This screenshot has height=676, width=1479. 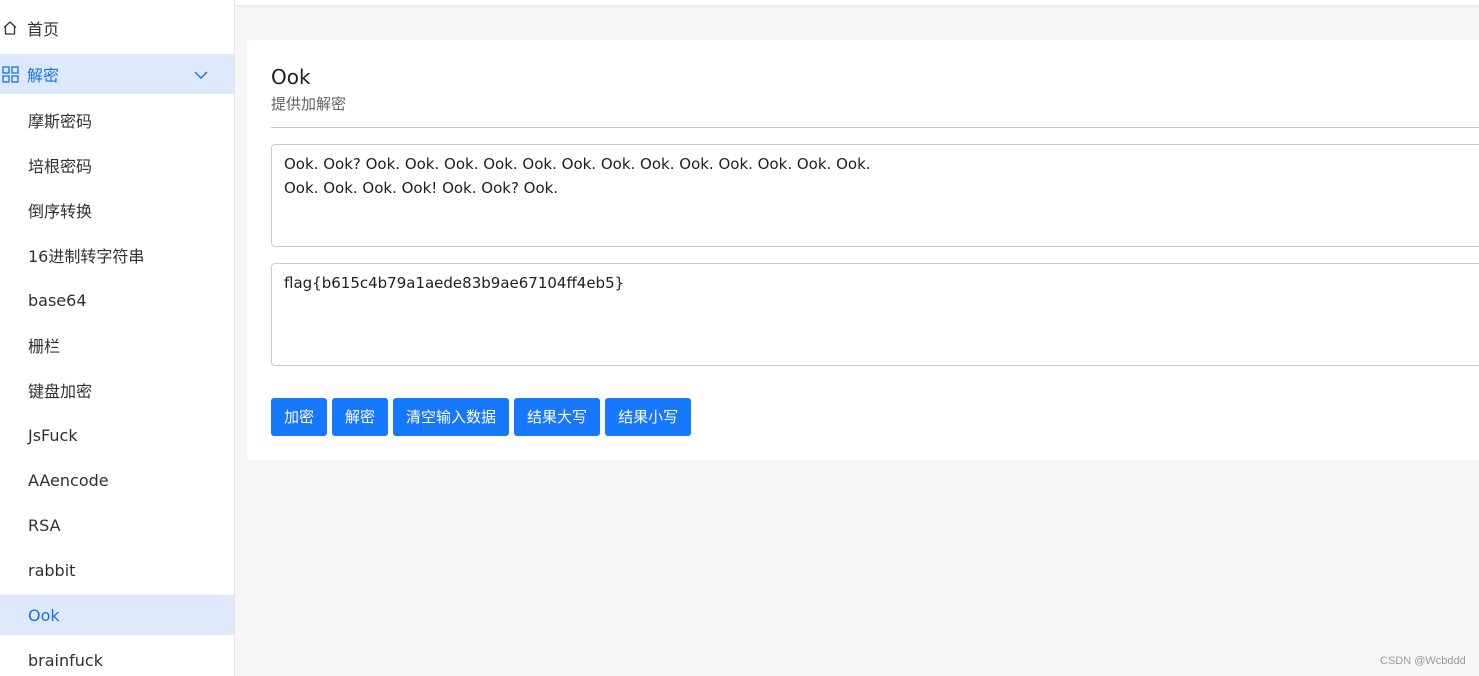 What do you see at coordinates (117, 615) in the screenshot?
I see `sidebar-item-ook: Ook` at bounding box center [117, 615].